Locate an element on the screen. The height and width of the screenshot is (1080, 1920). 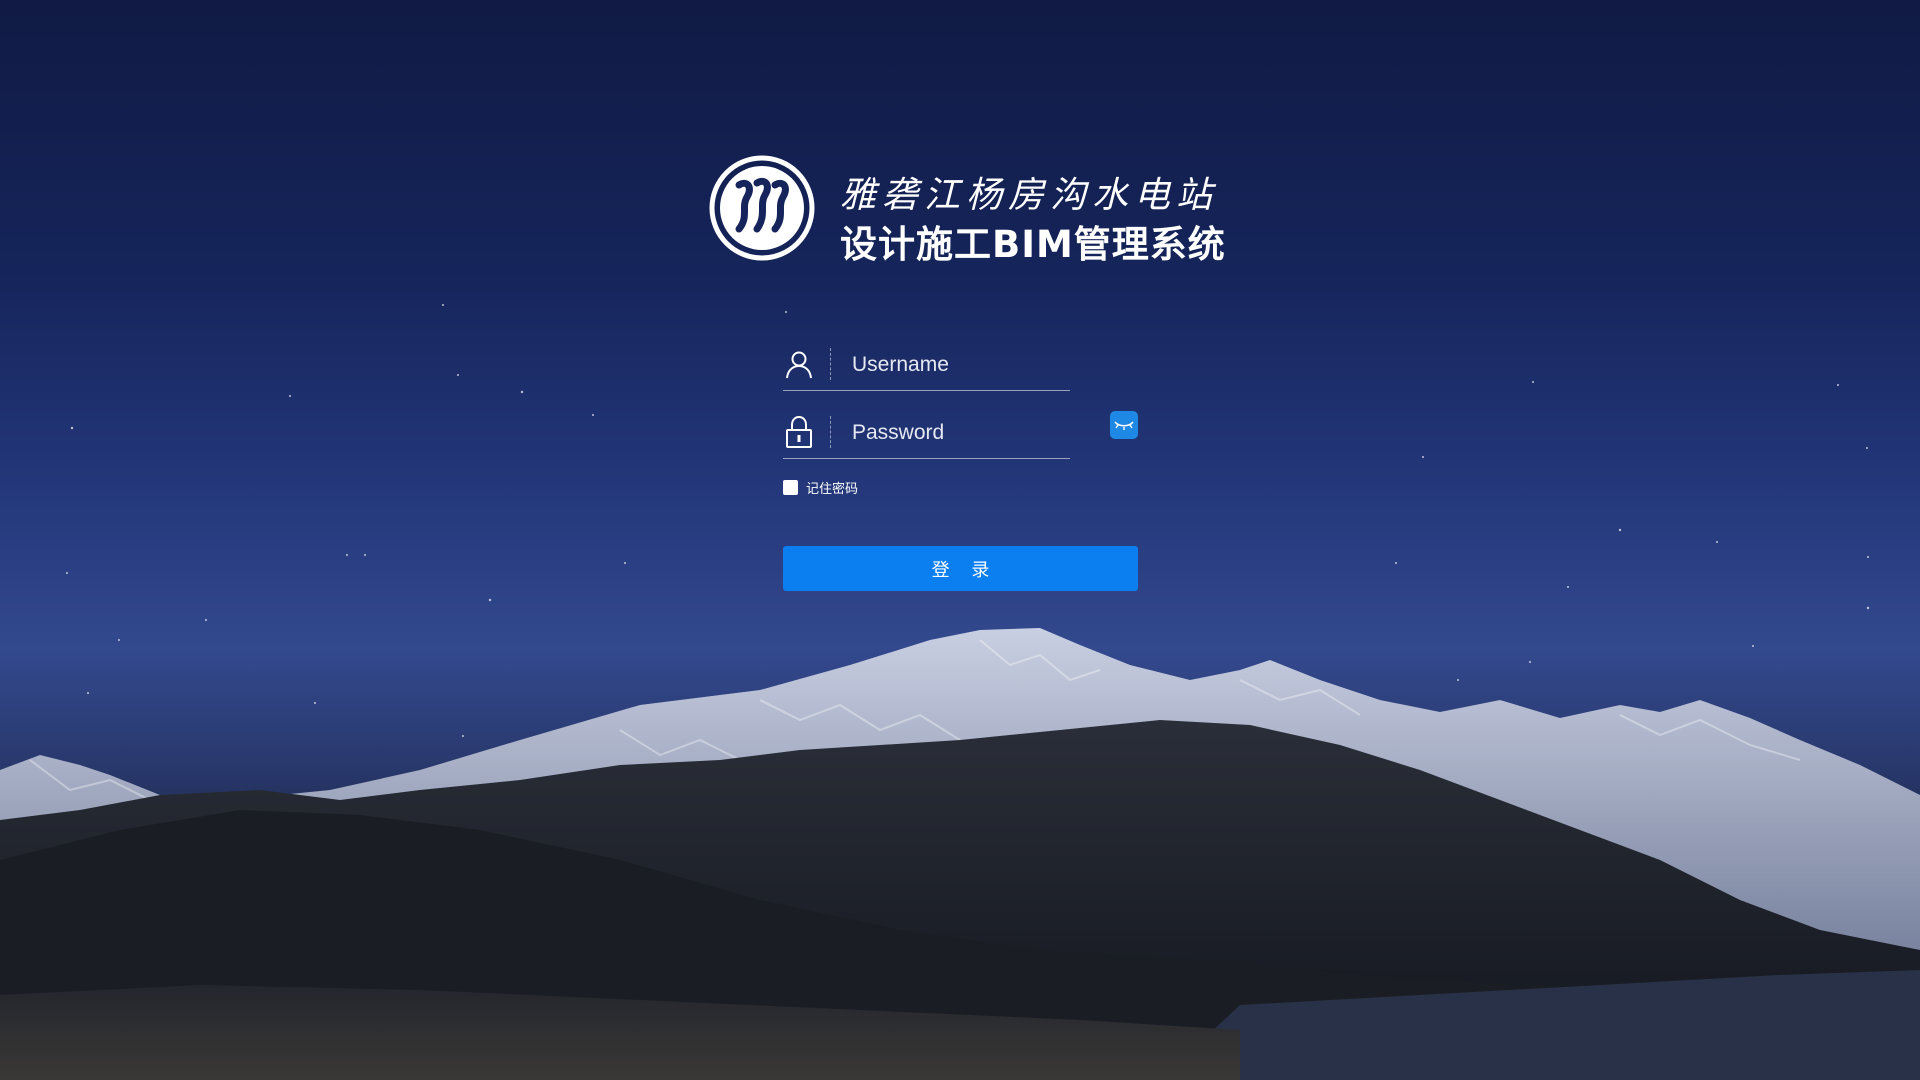
remember-password: 记住密码 is located at coordinates (820, 487).